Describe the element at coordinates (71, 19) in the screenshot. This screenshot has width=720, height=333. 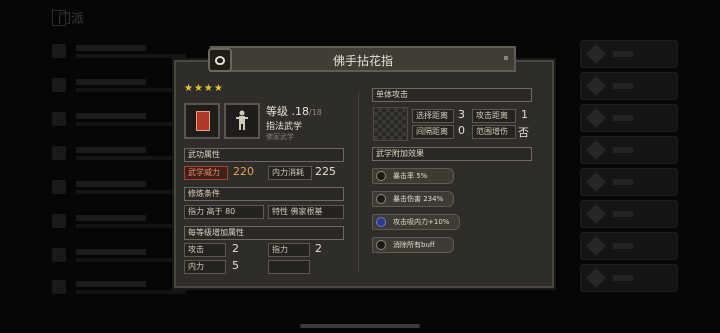
I see `background-title: 门派` at that location.